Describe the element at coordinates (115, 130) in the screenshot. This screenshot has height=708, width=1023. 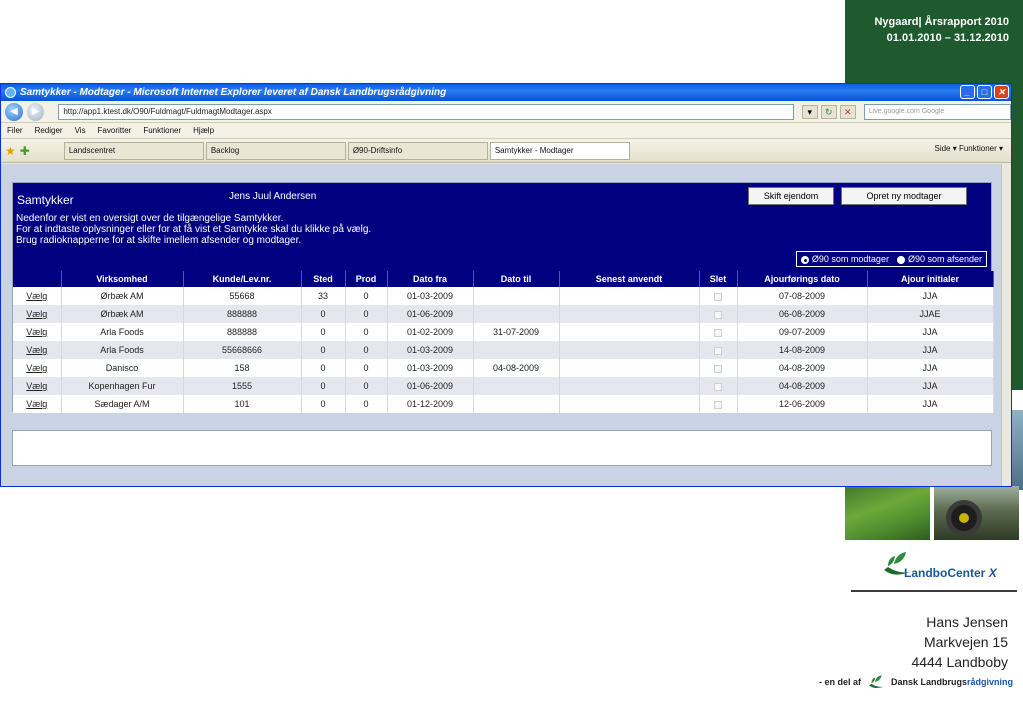
I see `menu-favorites: Favoritter` at that location.